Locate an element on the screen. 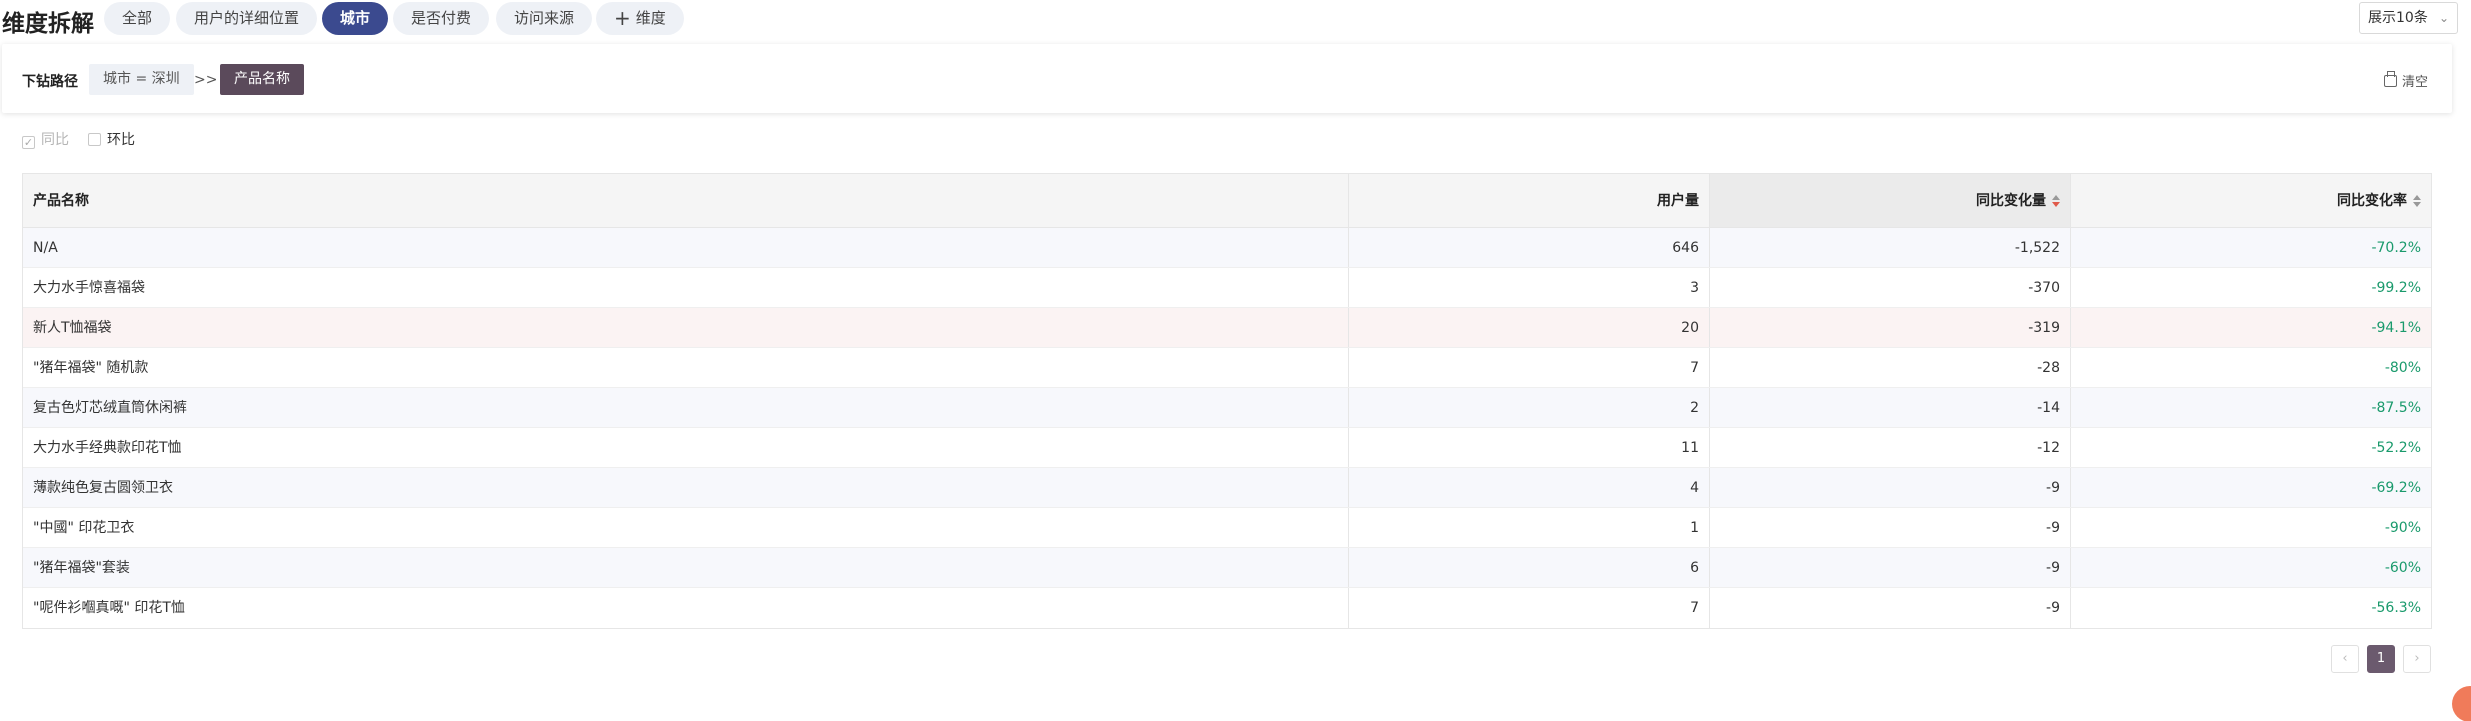 This screenshot has width=2471, height=721. cell-yoy-change: -12 is located at coordinates (1890, 447).